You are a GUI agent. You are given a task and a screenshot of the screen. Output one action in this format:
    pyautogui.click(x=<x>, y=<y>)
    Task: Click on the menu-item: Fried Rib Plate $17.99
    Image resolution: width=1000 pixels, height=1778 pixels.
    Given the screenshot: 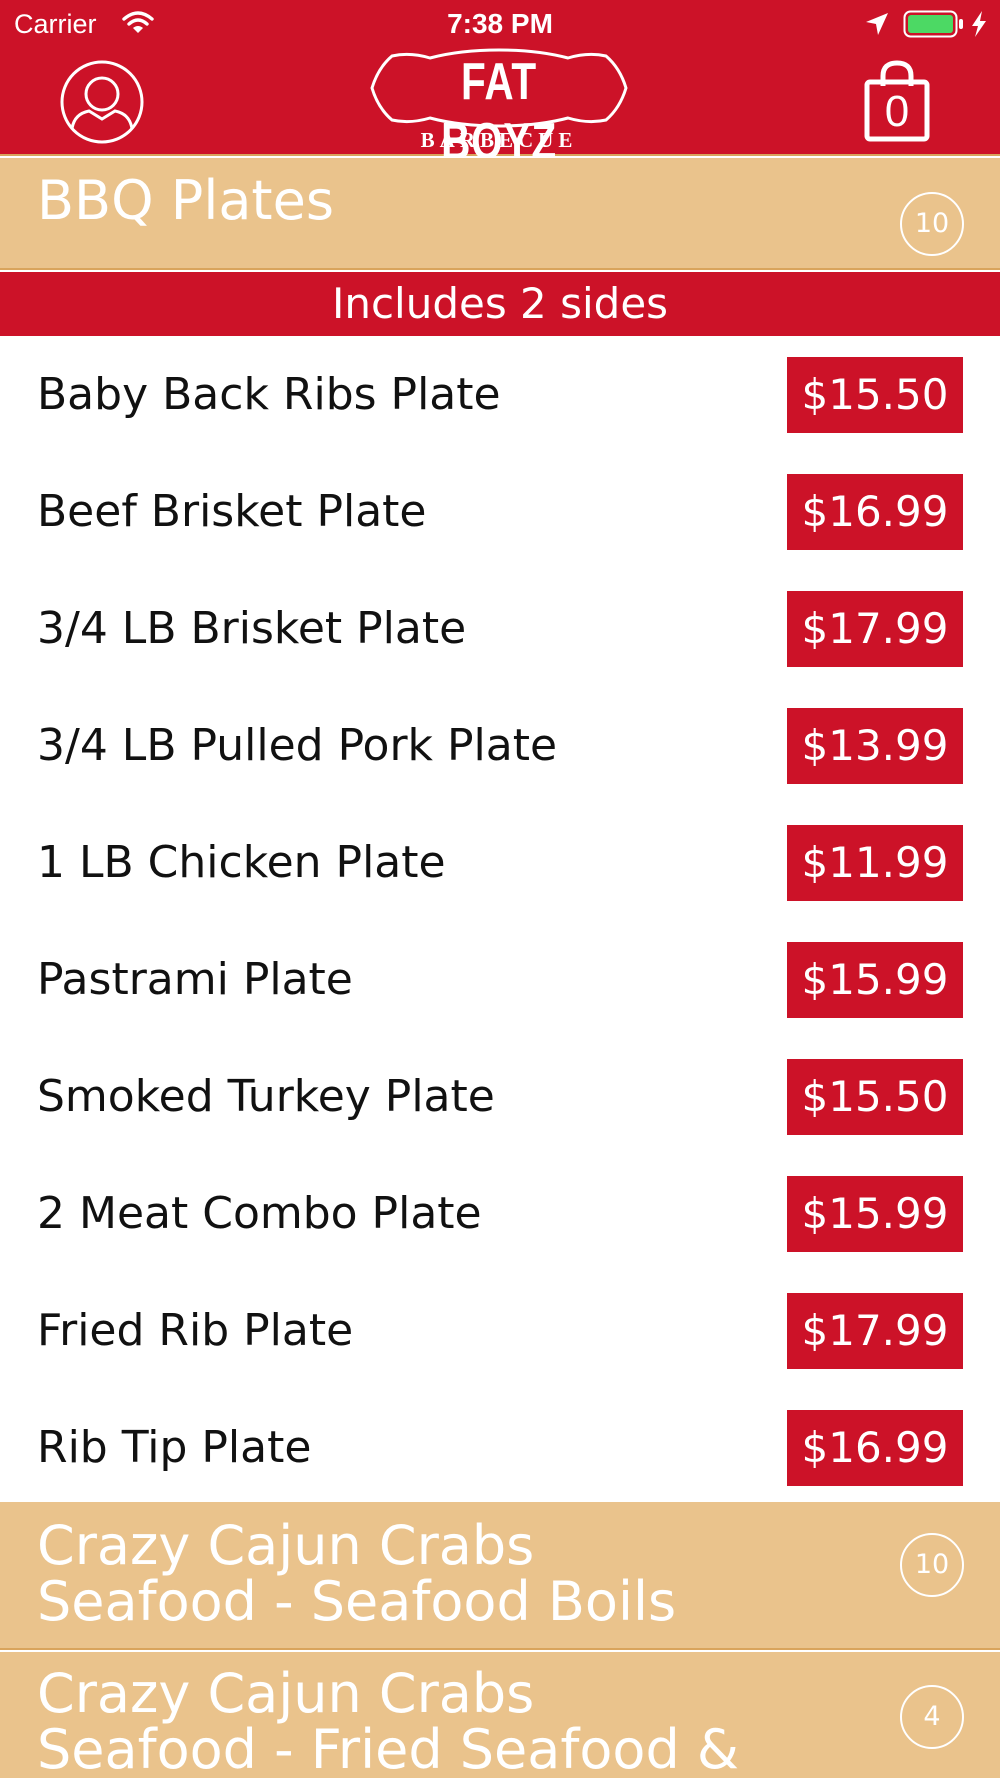 What is the action you would take?
    pyautogui.click(x=500, y=1330)
    